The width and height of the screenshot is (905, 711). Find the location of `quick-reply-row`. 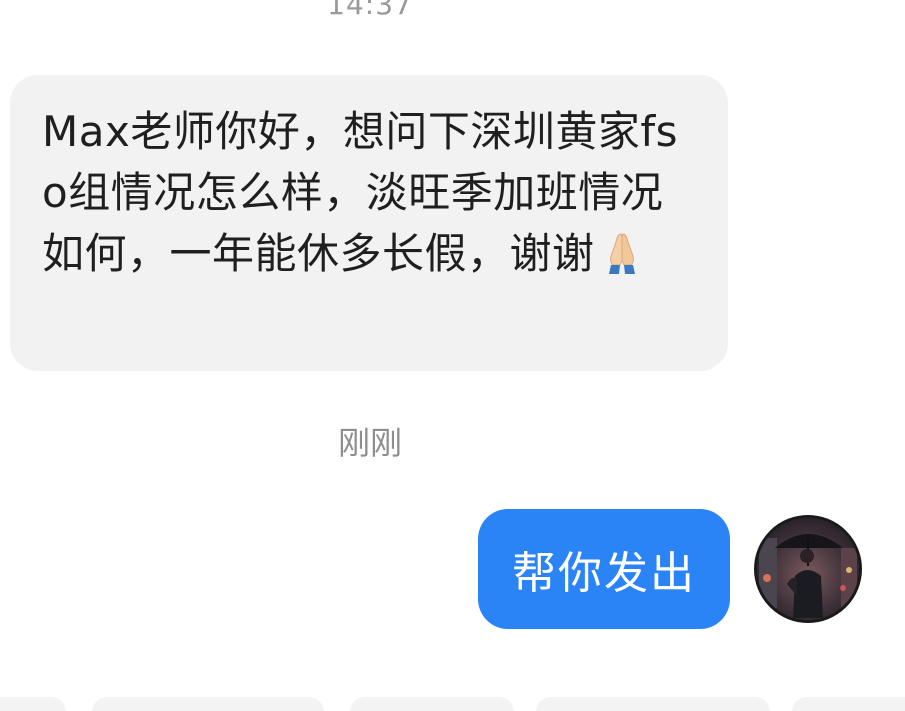

quick-reply-row is located at coordinates (452, 704).